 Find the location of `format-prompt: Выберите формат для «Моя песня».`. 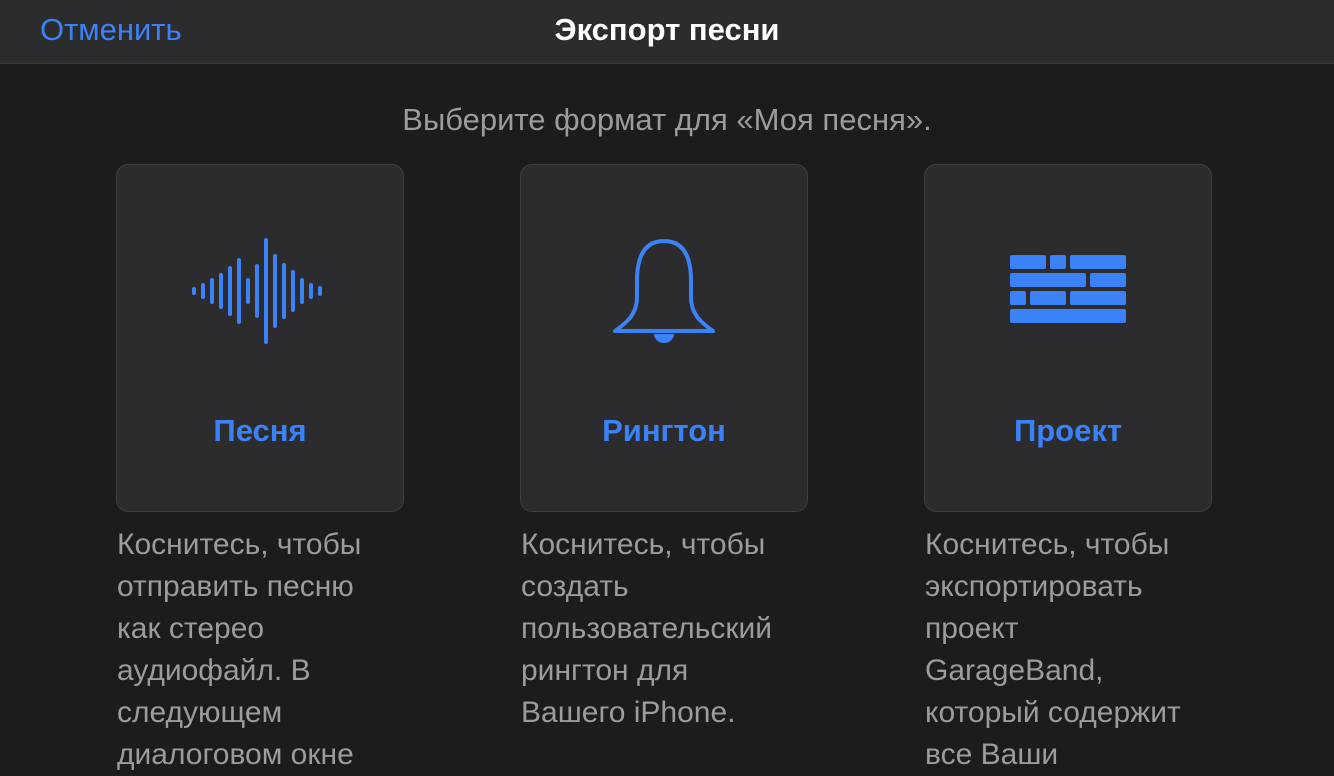

format-prompt: Выберите формат для «Моя песня». is located at coordinates (667, 119).